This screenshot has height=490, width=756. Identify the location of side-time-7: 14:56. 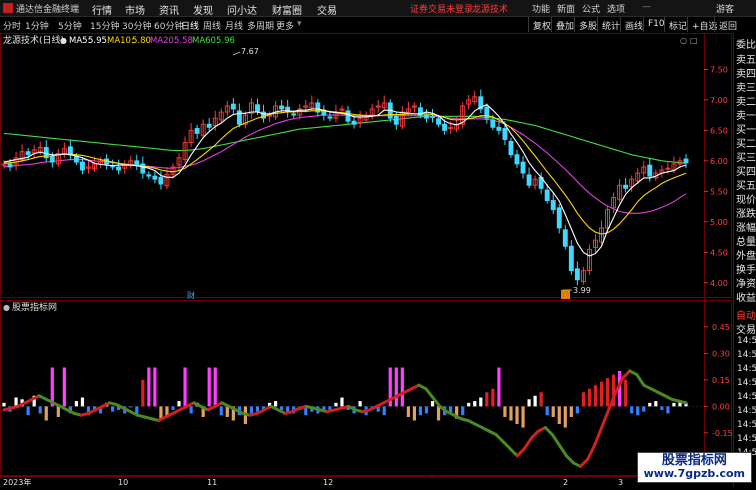
(746, 425).